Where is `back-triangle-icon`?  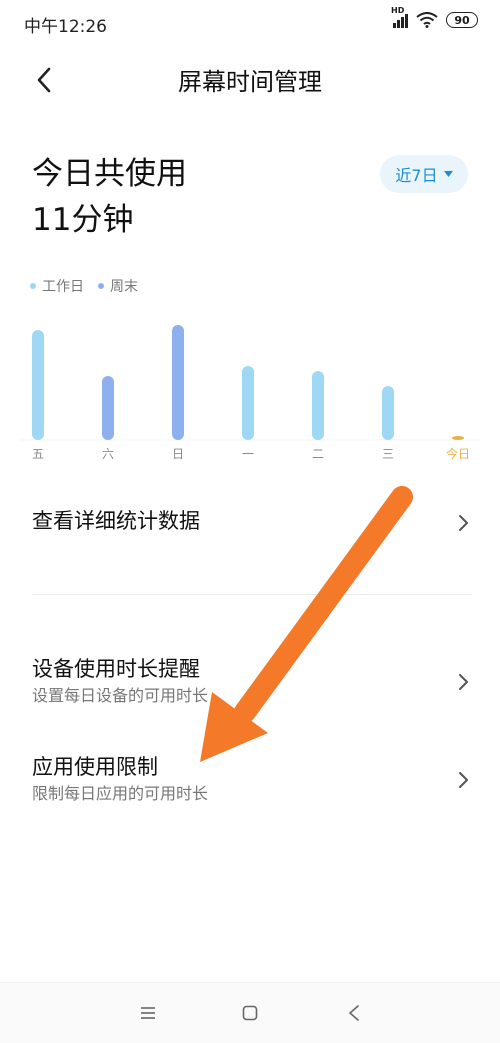 back-triangle-icon is located at coordinates (354, 1013).